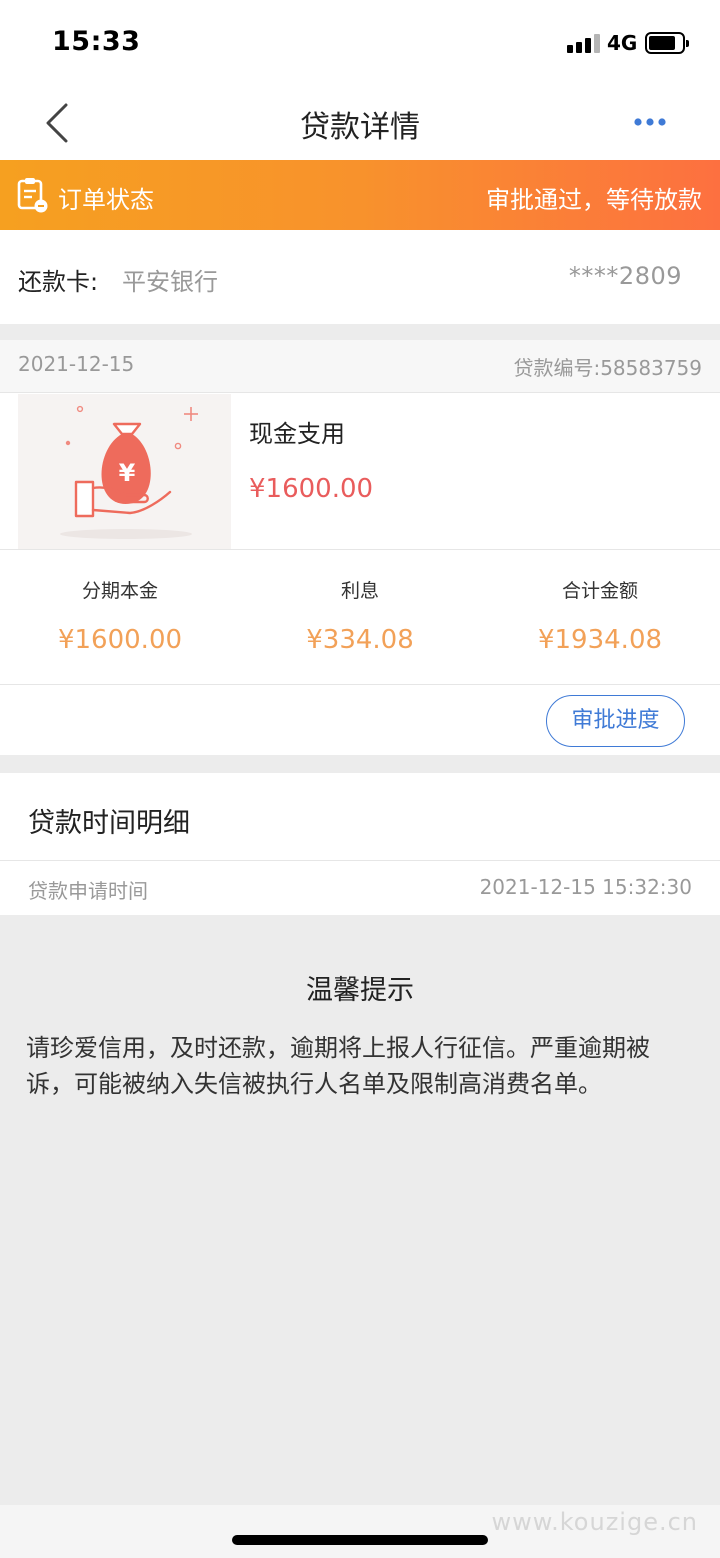 The width and height of the screenshot is (720, 1558). Describe the element at coordinates (359, 591) in the screenshot. I see `summary-label: 利息` at that location.